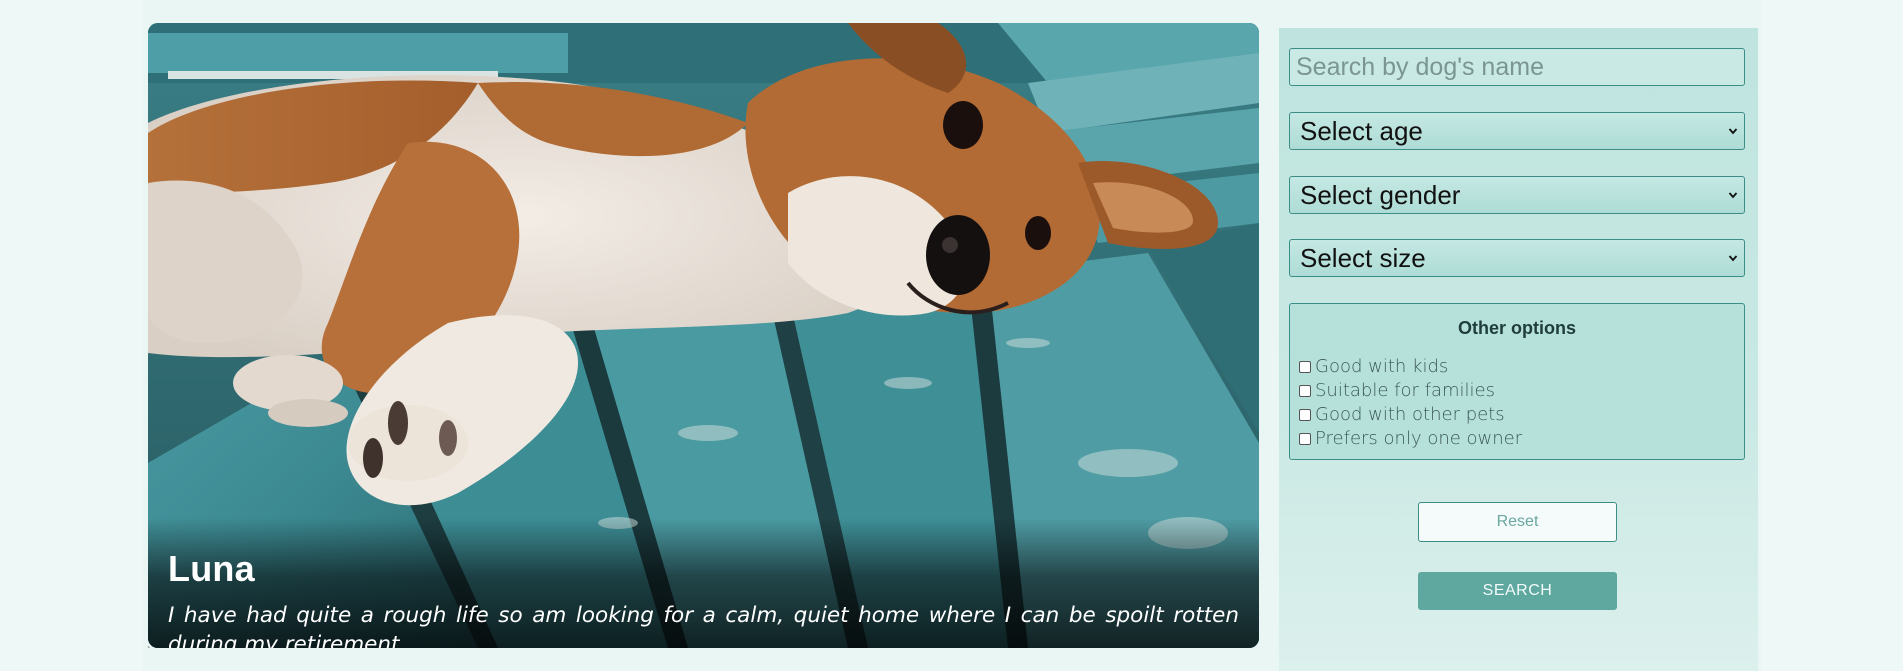 This screenshot has height=671, width=1903. What do you see at coordinates (211, 568) in the screenshot?
I see `dog-name: Luna` at bounding box center [211, 568].